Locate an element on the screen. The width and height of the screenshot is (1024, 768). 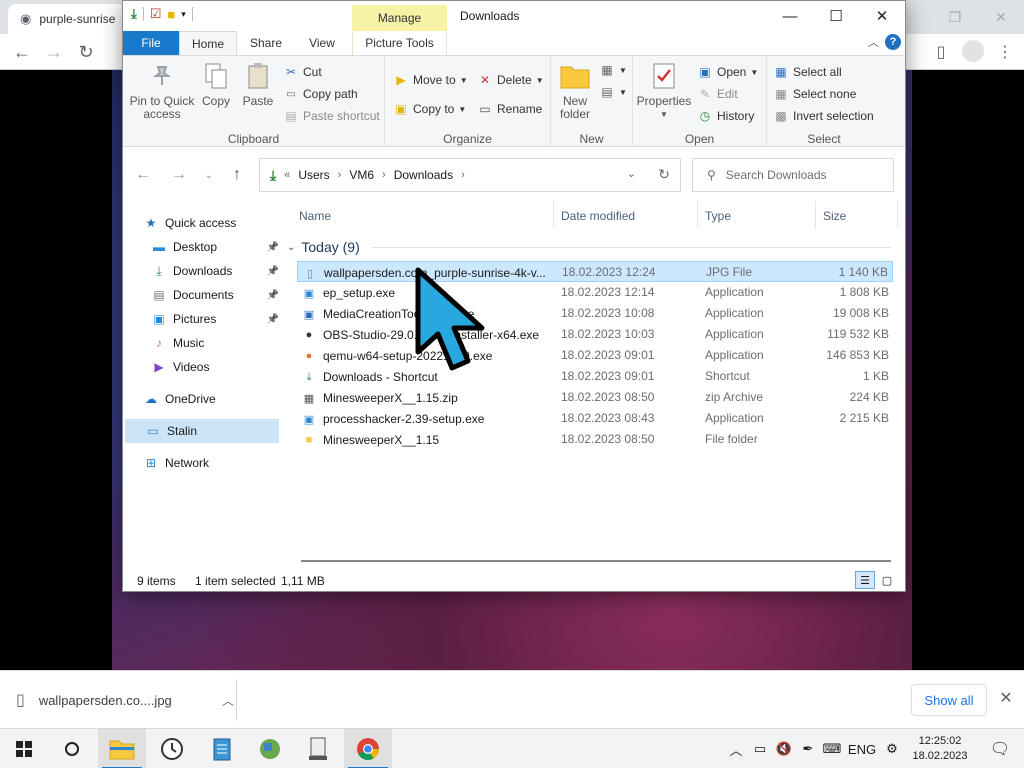
edit-button: ✎ Edit is located at coordinates (717, 94).